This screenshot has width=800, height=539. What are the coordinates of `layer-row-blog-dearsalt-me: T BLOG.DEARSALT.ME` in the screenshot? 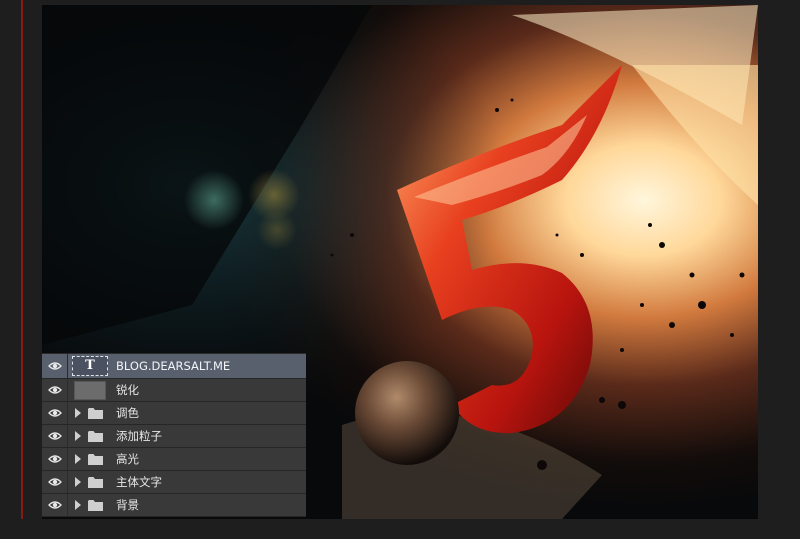 It's located at (174, 366).